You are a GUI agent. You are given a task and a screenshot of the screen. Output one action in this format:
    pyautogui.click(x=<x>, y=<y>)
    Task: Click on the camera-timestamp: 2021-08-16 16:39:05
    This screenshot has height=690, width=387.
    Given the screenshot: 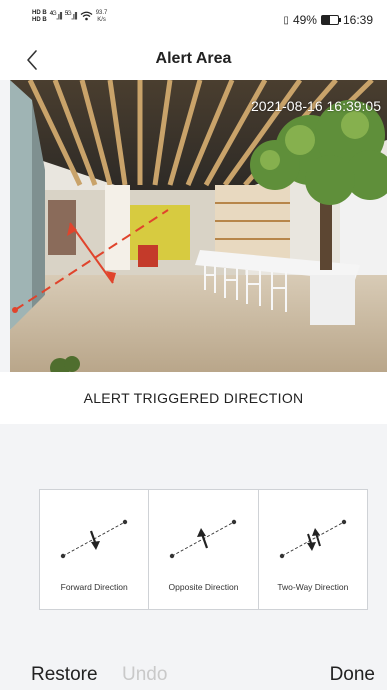 What is the action you would take?
    pyautogui.click(x=316, y=106)
    